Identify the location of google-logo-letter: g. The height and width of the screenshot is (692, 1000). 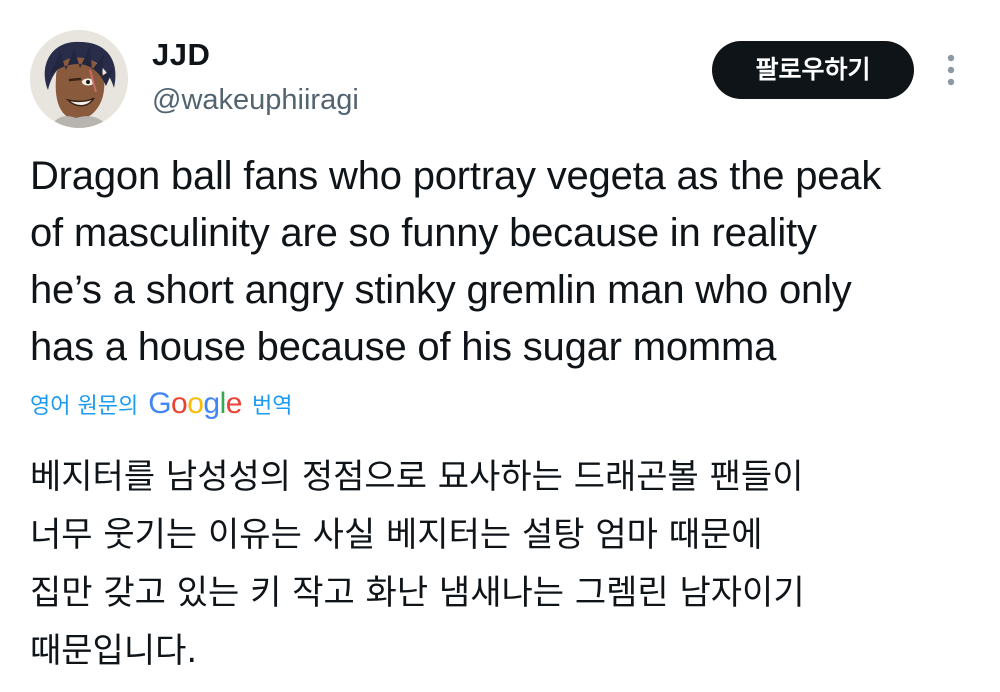
(211, 403).